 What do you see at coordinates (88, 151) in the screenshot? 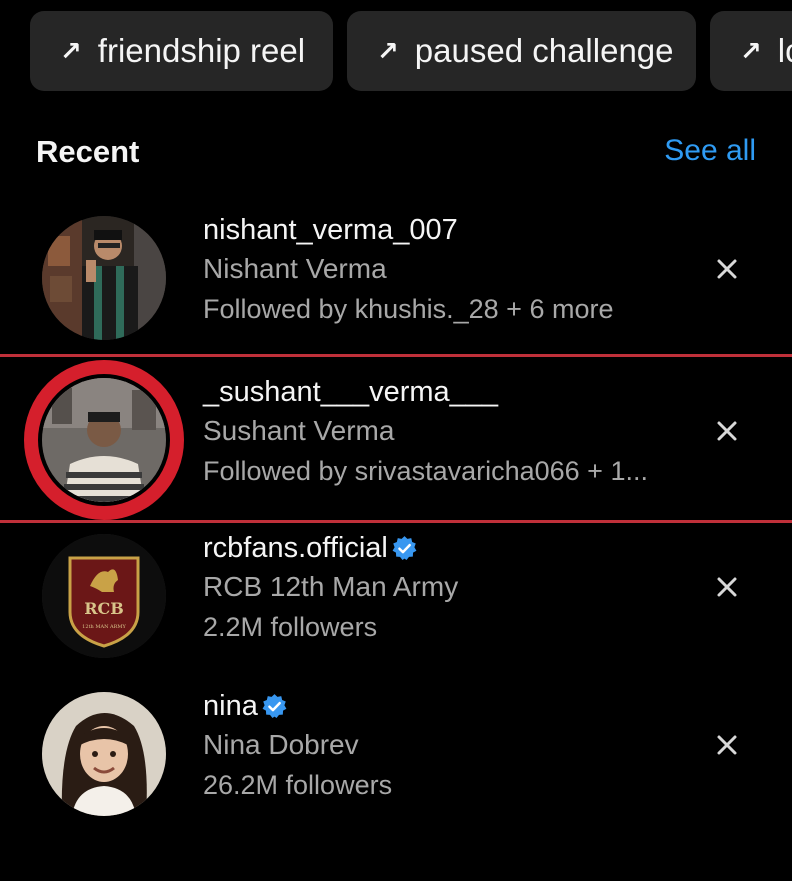
I see `recent-heading: Recent` at bounding box center [88, 151].